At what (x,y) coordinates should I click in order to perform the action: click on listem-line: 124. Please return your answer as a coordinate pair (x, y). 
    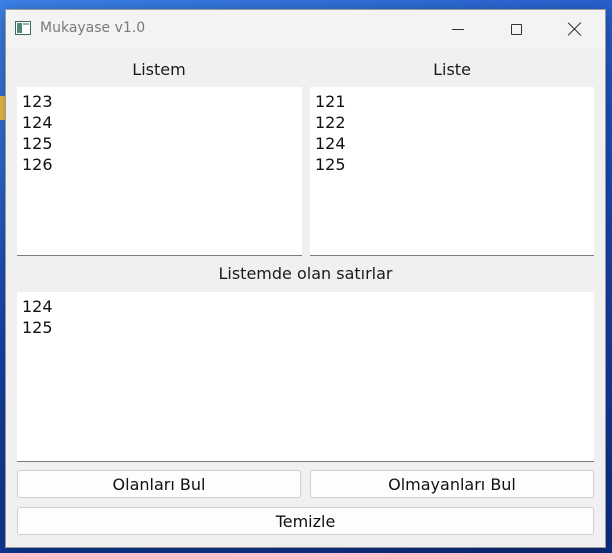
    Looking at the image, I should click on (37, 122).